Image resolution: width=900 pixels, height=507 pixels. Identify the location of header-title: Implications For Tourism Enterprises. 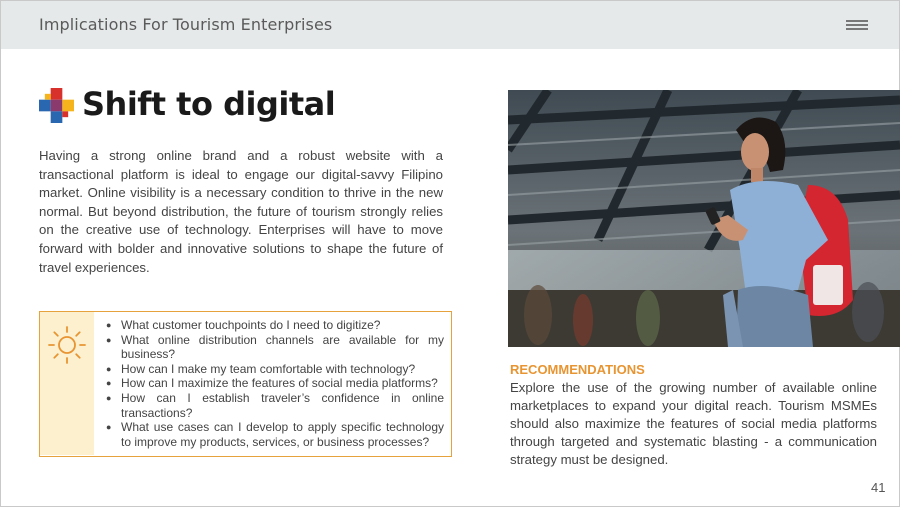
(186, 24).